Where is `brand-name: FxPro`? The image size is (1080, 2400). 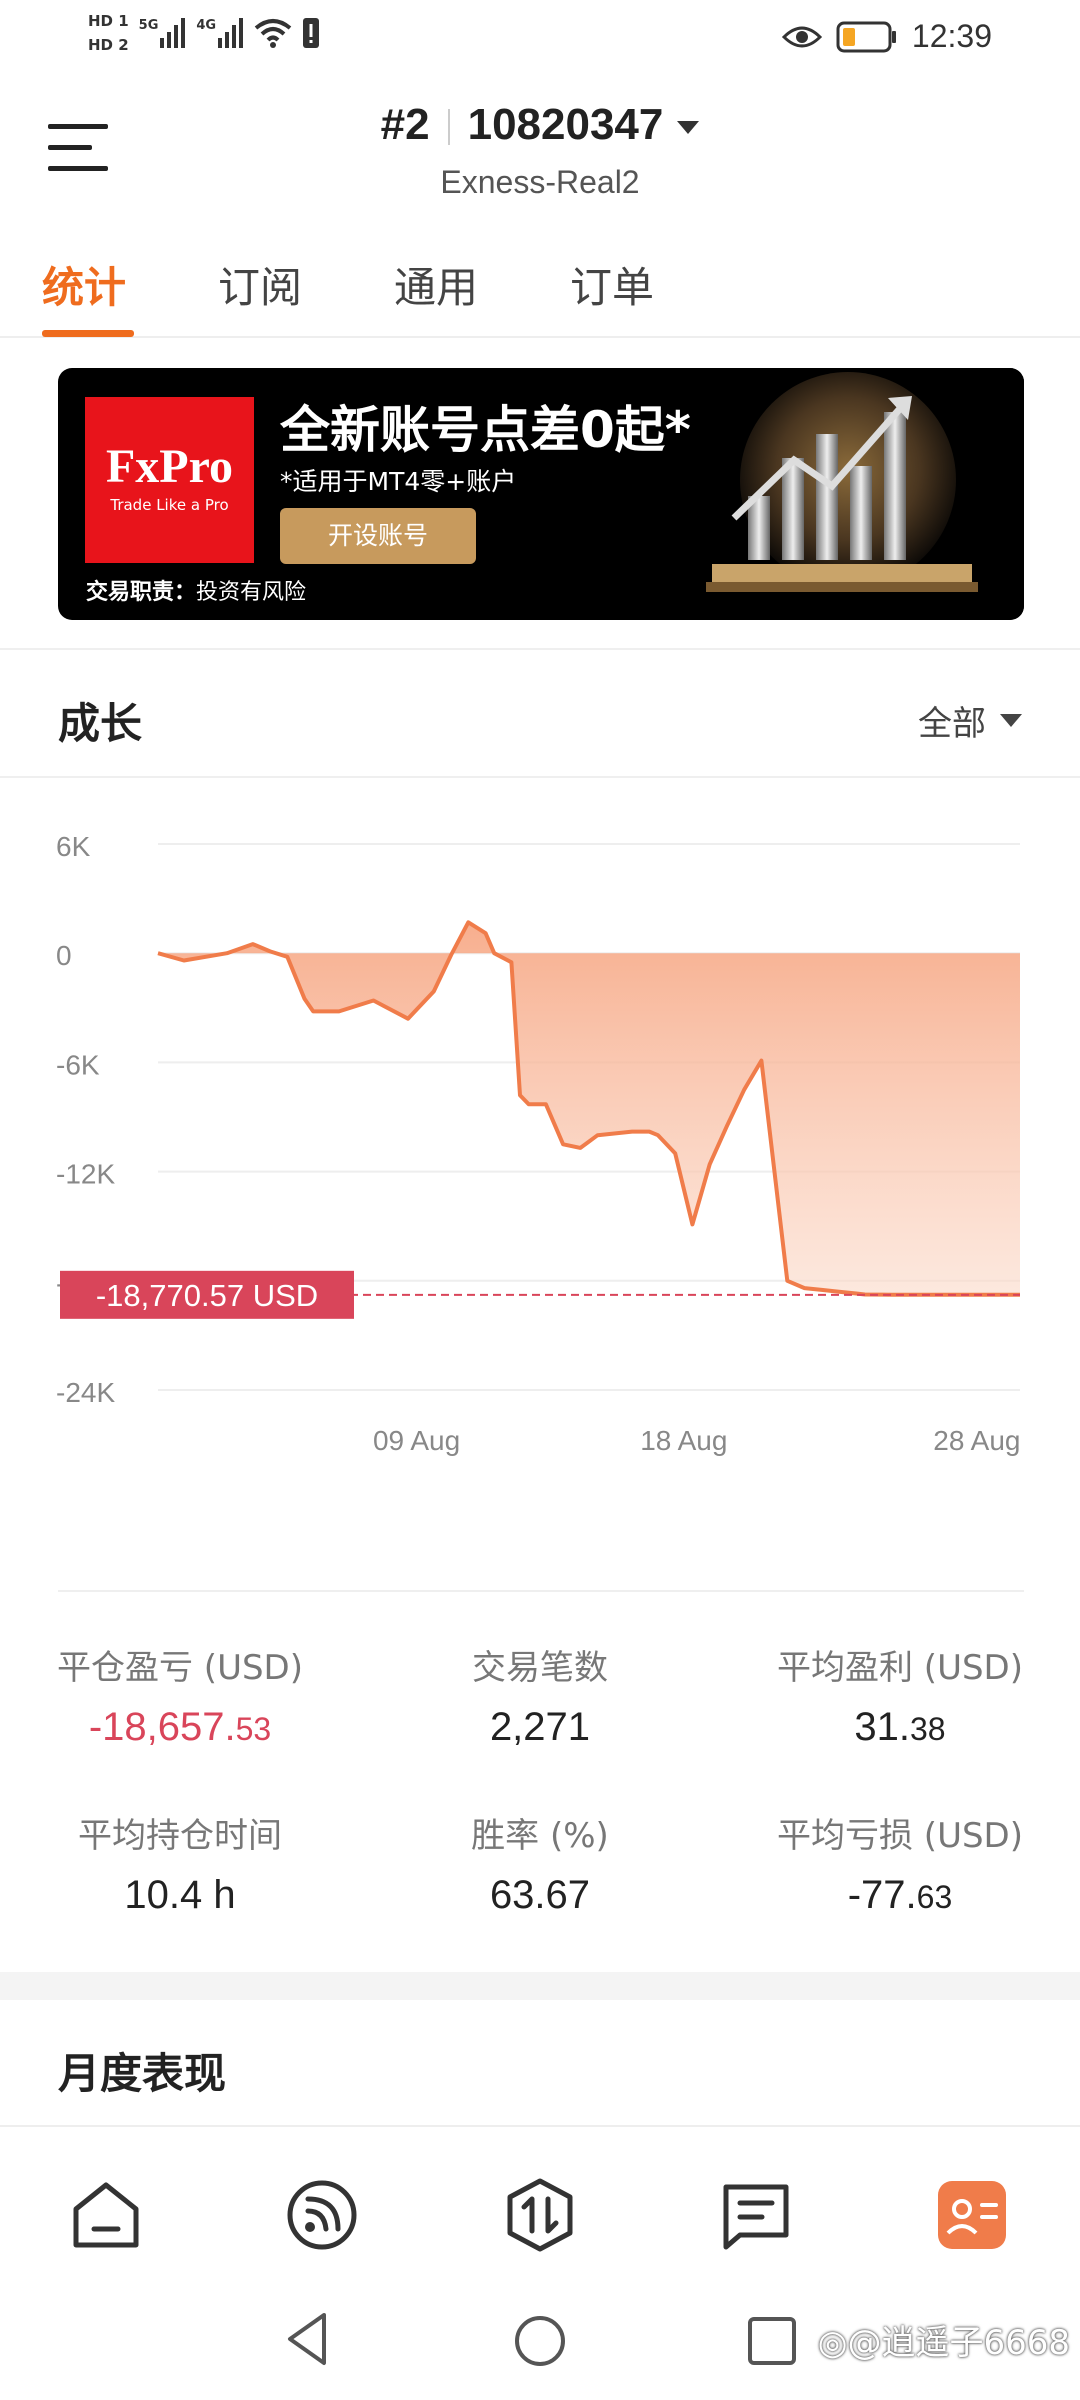
brand-name: FxPro is located at coordinates (169, 466).